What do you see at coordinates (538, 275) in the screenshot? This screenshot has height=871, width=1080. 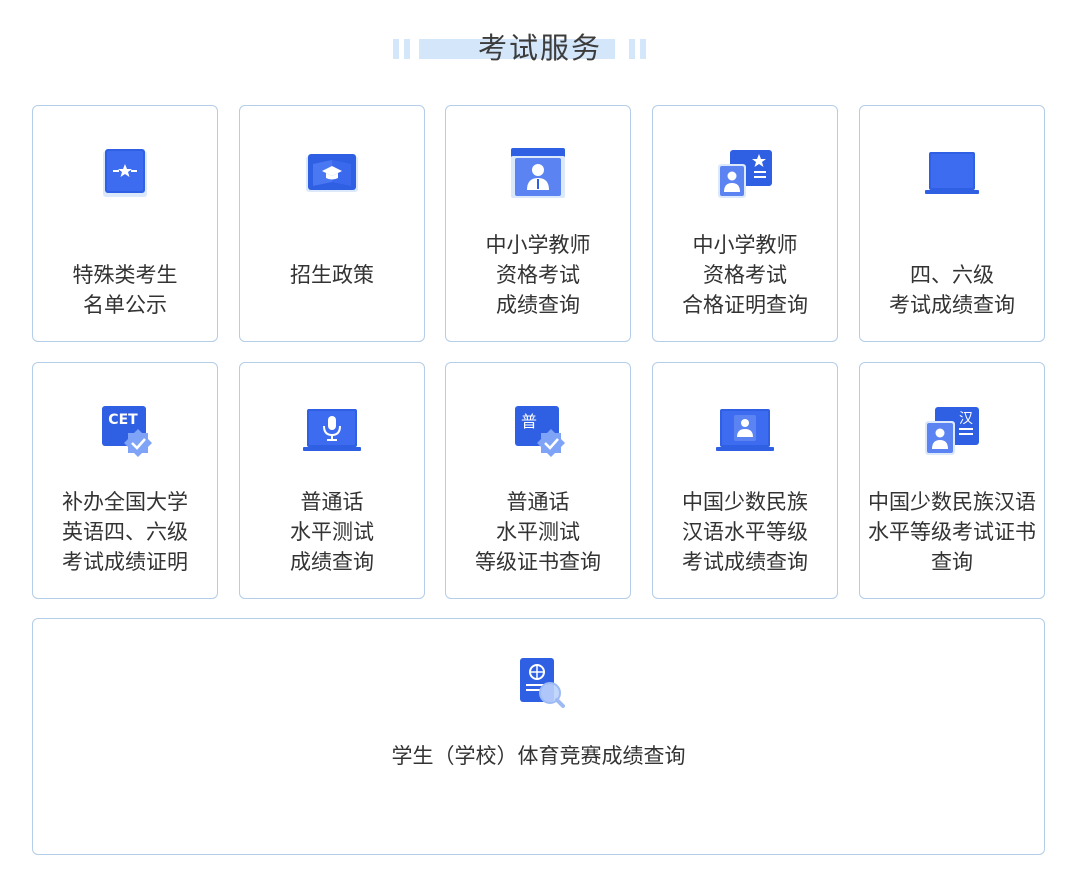 I see `service-label: 中小学教师 资格考试 成绩查询` at bounding box center [538, 275].